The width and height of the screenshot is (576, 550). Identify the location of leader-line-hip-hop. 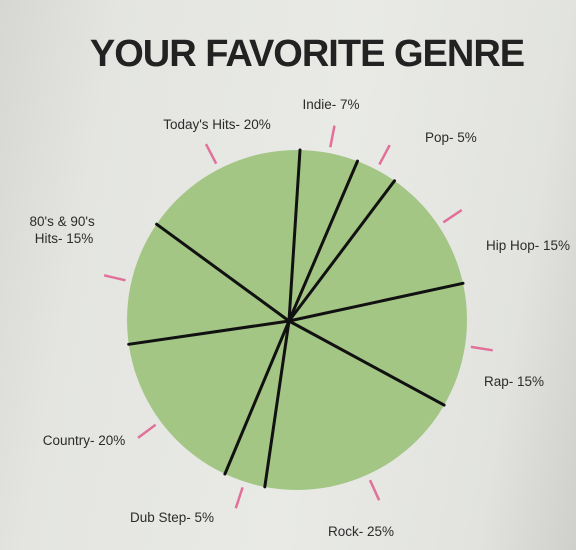
(452, 216).